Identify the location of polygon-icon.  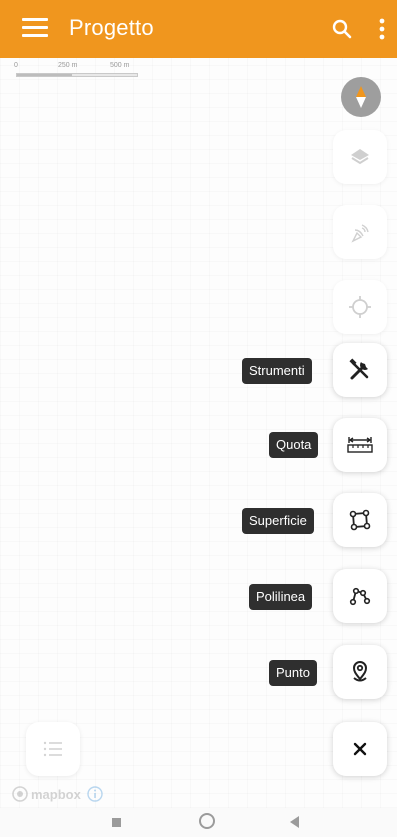
(360, 520).